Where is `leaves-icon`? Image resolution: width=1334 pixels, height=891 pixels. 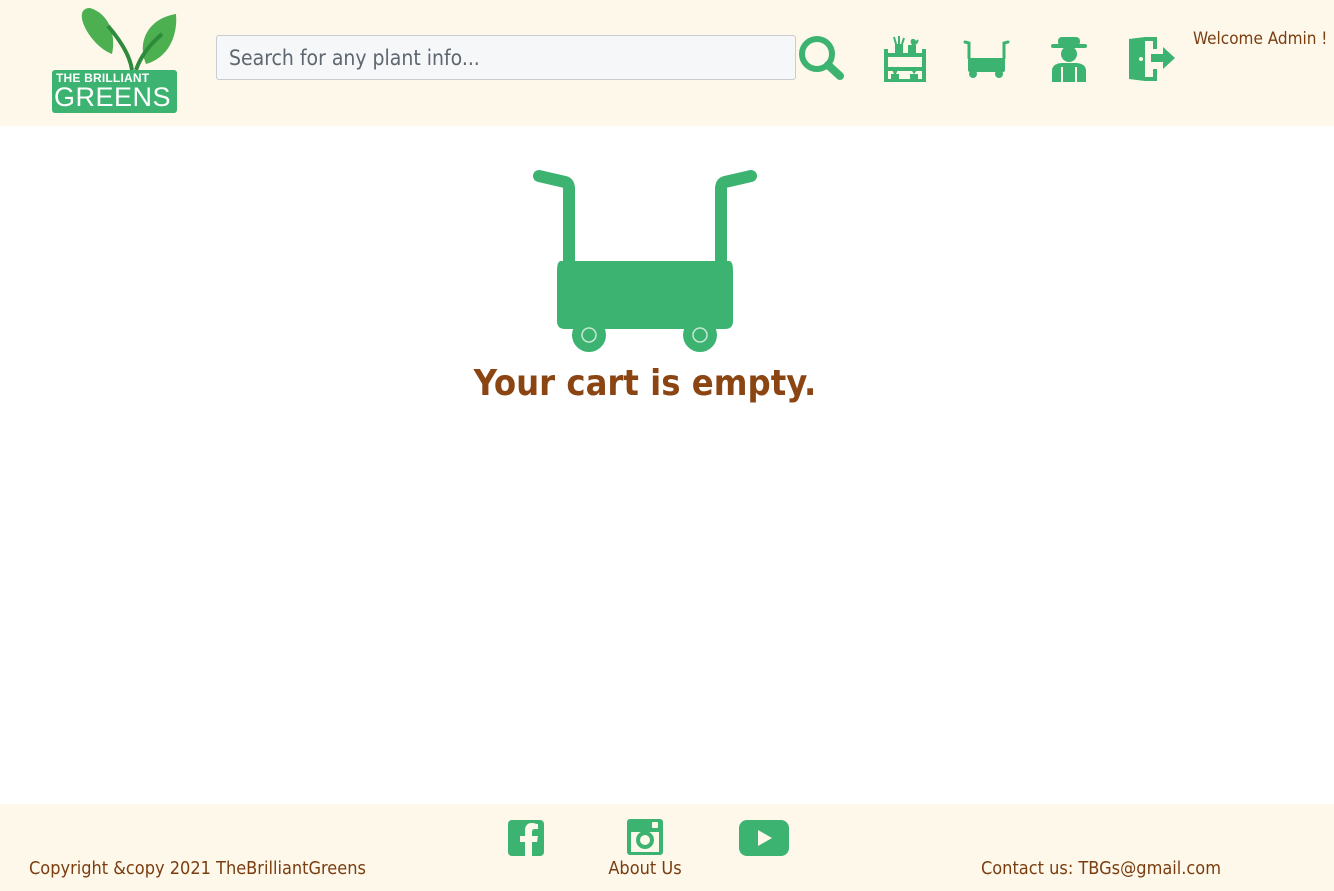
leaves-icon is located at coordinates (129, 39).